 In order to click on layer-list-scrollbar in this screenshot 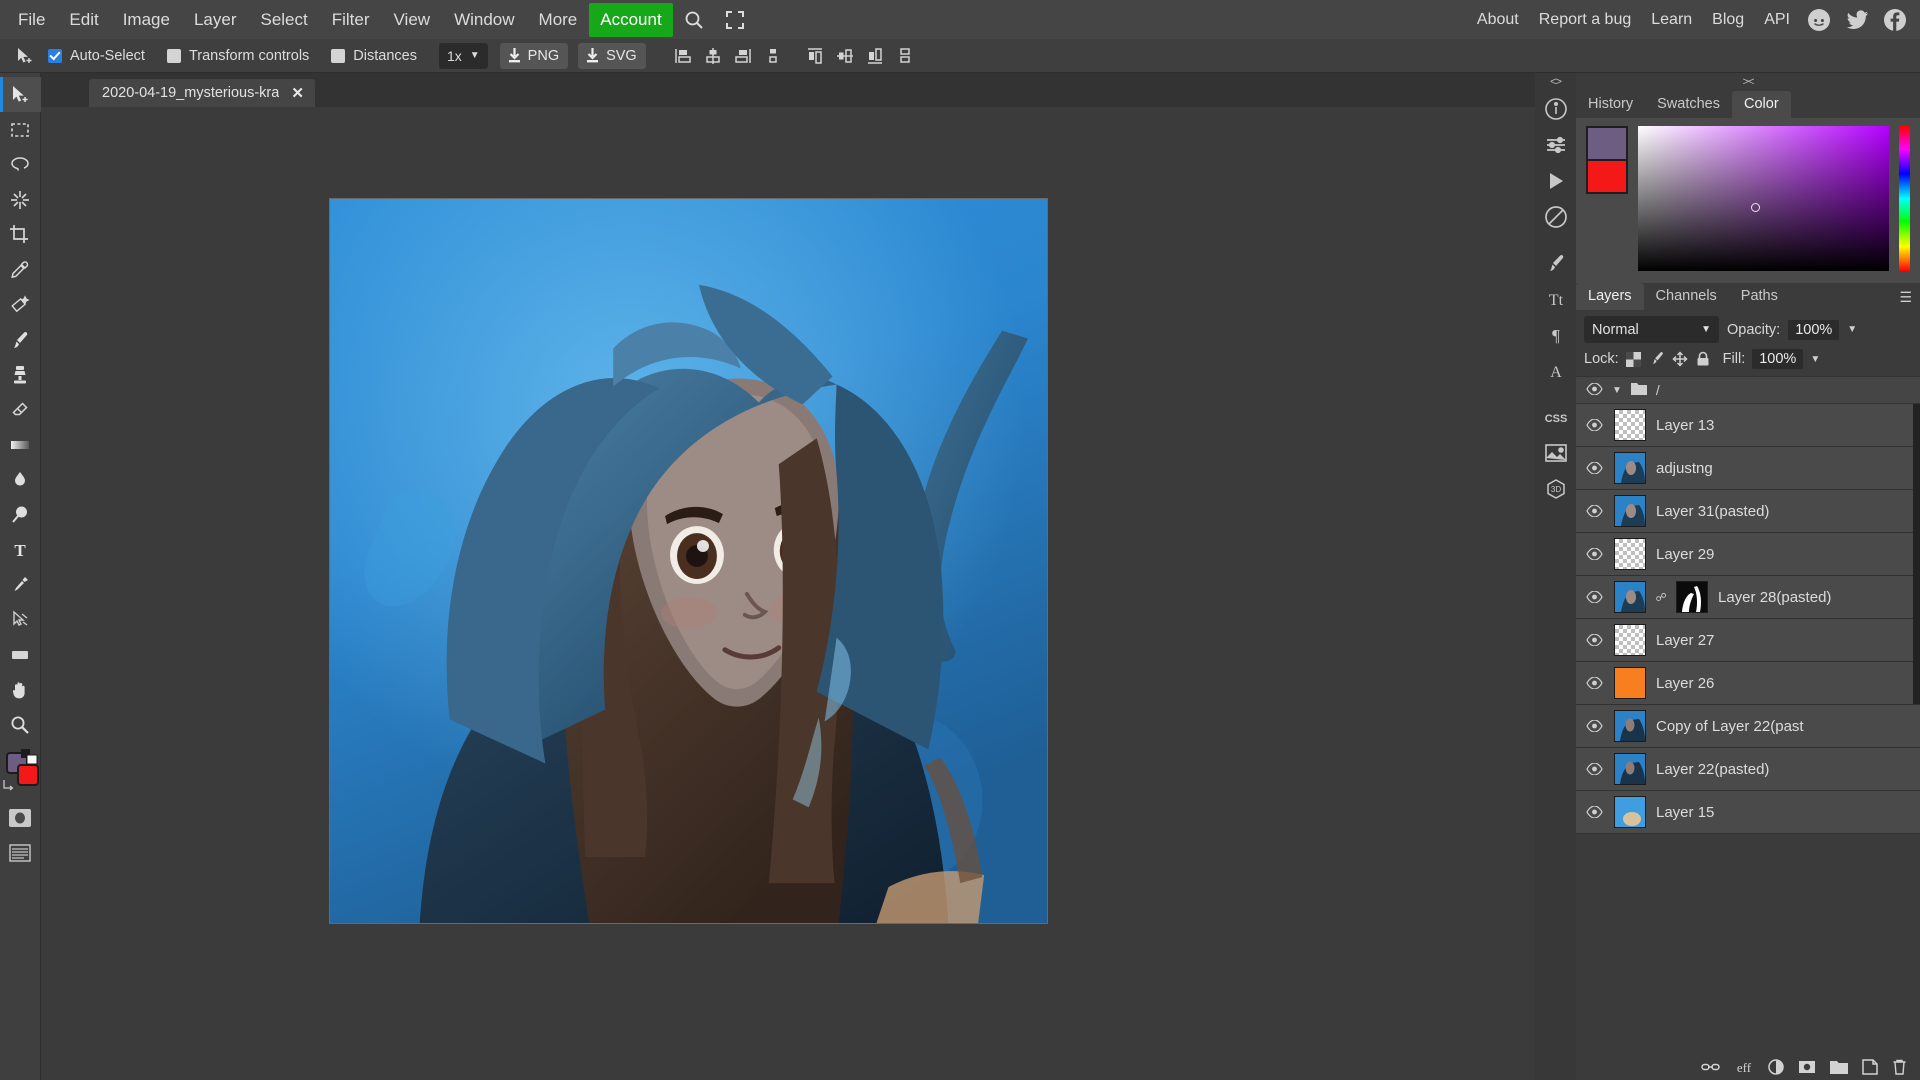, I will do `click(1916, 554)`.